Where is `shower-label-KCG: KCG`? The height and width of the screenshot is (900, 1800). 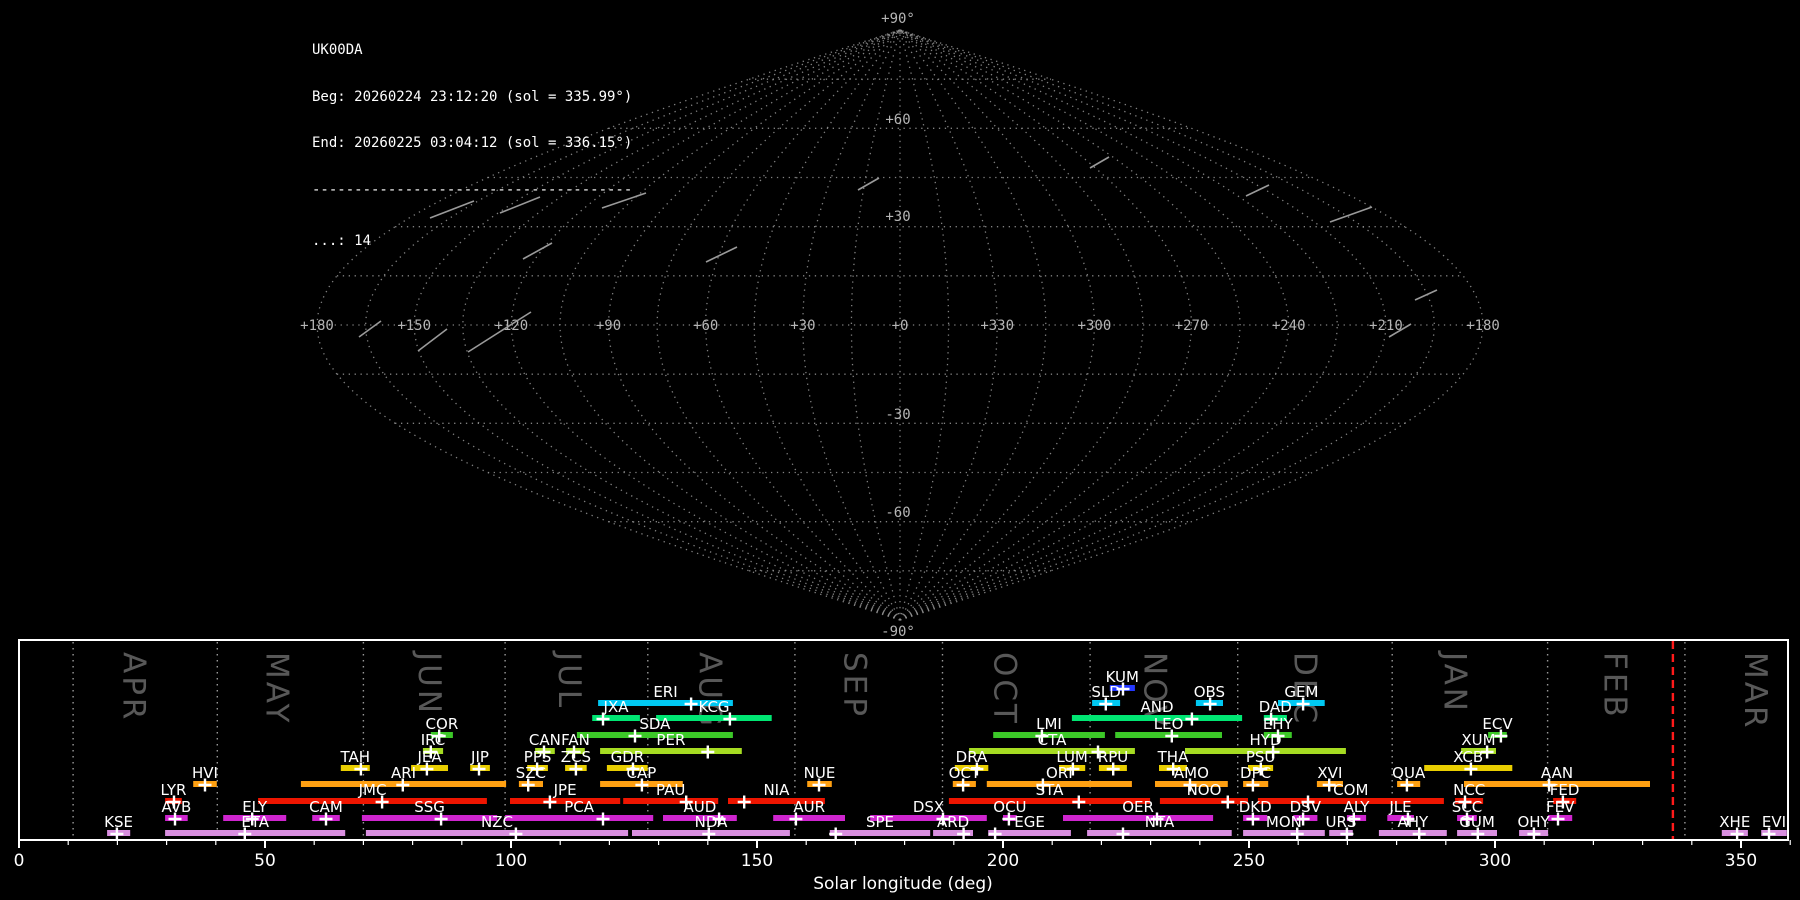 shower-label-KCG: KCG is located at coordinates (713, 707).